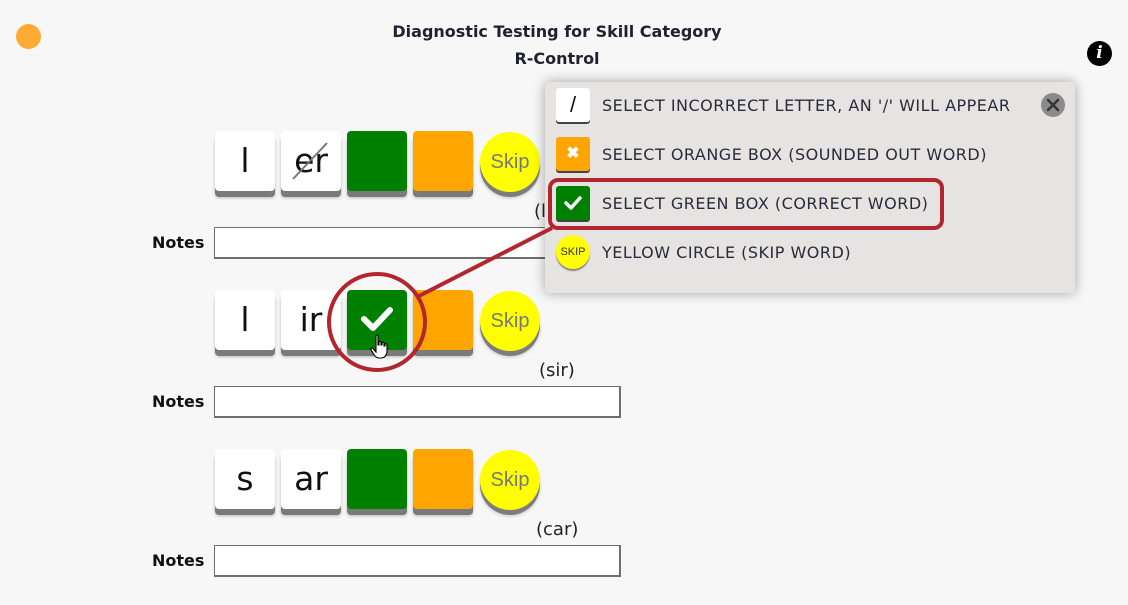 Image resolution: width=1128 pixels, height=605 pixels. I want to click on letter-tile: ar, so click(311, 479).